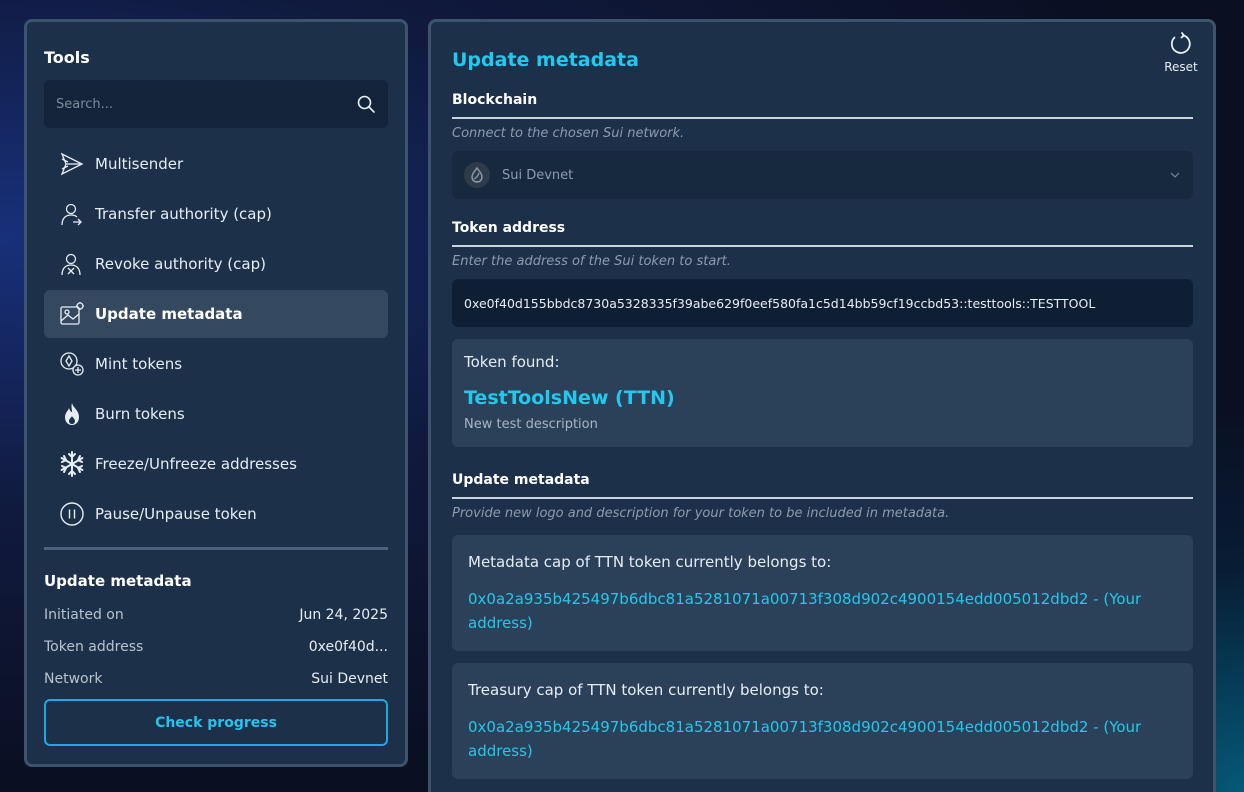 The height and width of the screenshot is (792, 1244). I want to click on blockchain-heading: Blockchain, so click(495, 100).